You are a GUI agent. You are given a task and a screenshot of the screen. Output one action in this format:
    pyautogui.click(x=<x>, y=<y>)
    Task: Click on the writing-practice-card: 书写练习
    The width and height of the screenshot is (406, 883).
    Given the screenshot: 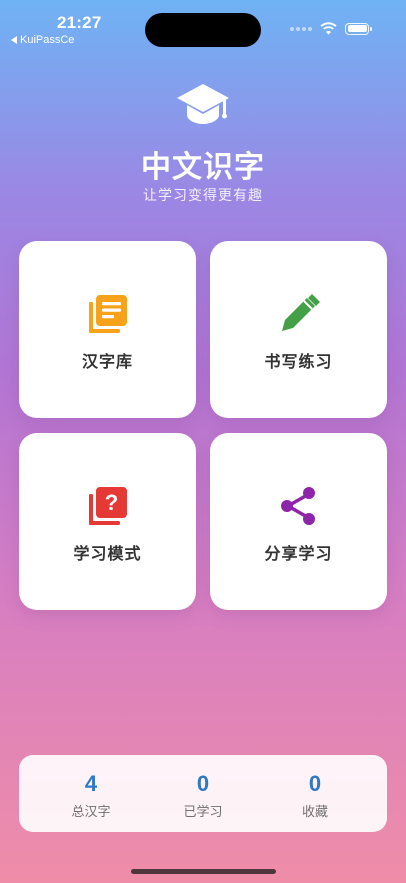 What is the action you would take?
    pyautogui.click(x=298, y=329)
    